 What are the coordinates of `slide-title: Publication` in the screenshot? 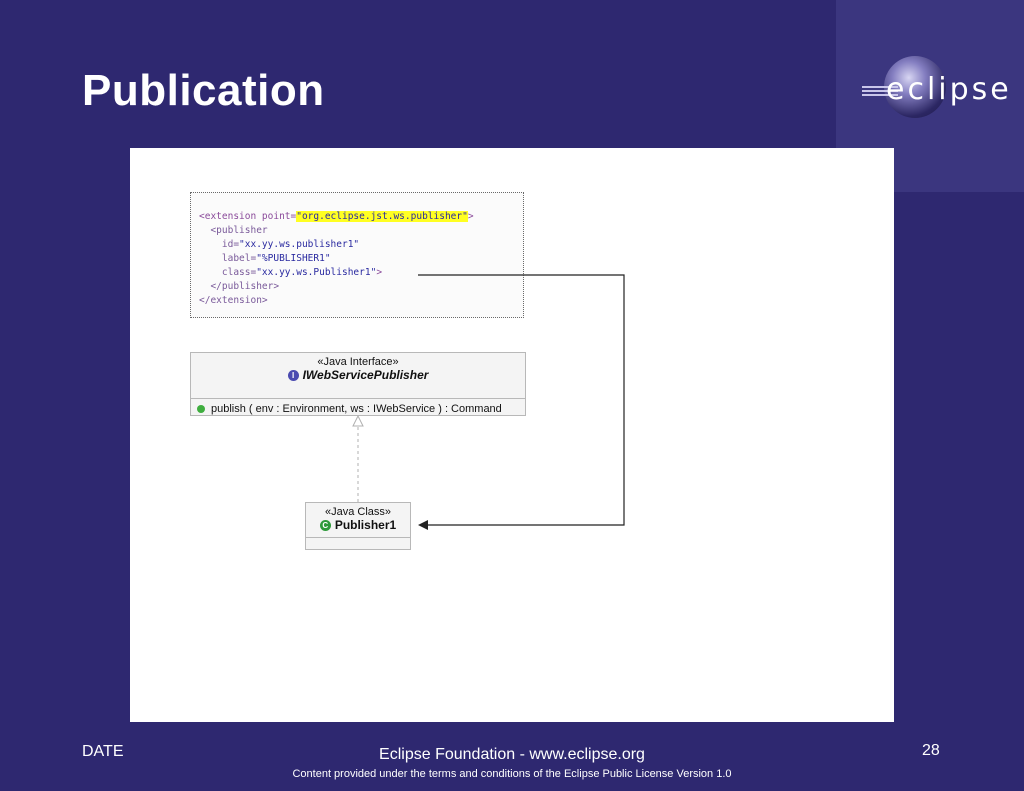 It's located at (203, 90).